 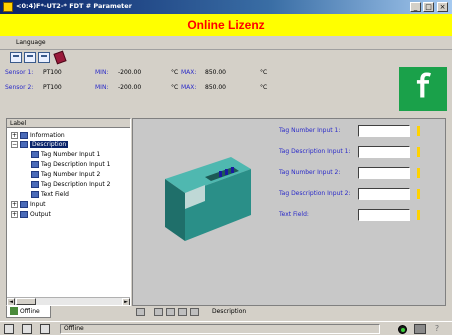 I want to click on device-icon, so click(x=27, y=329).